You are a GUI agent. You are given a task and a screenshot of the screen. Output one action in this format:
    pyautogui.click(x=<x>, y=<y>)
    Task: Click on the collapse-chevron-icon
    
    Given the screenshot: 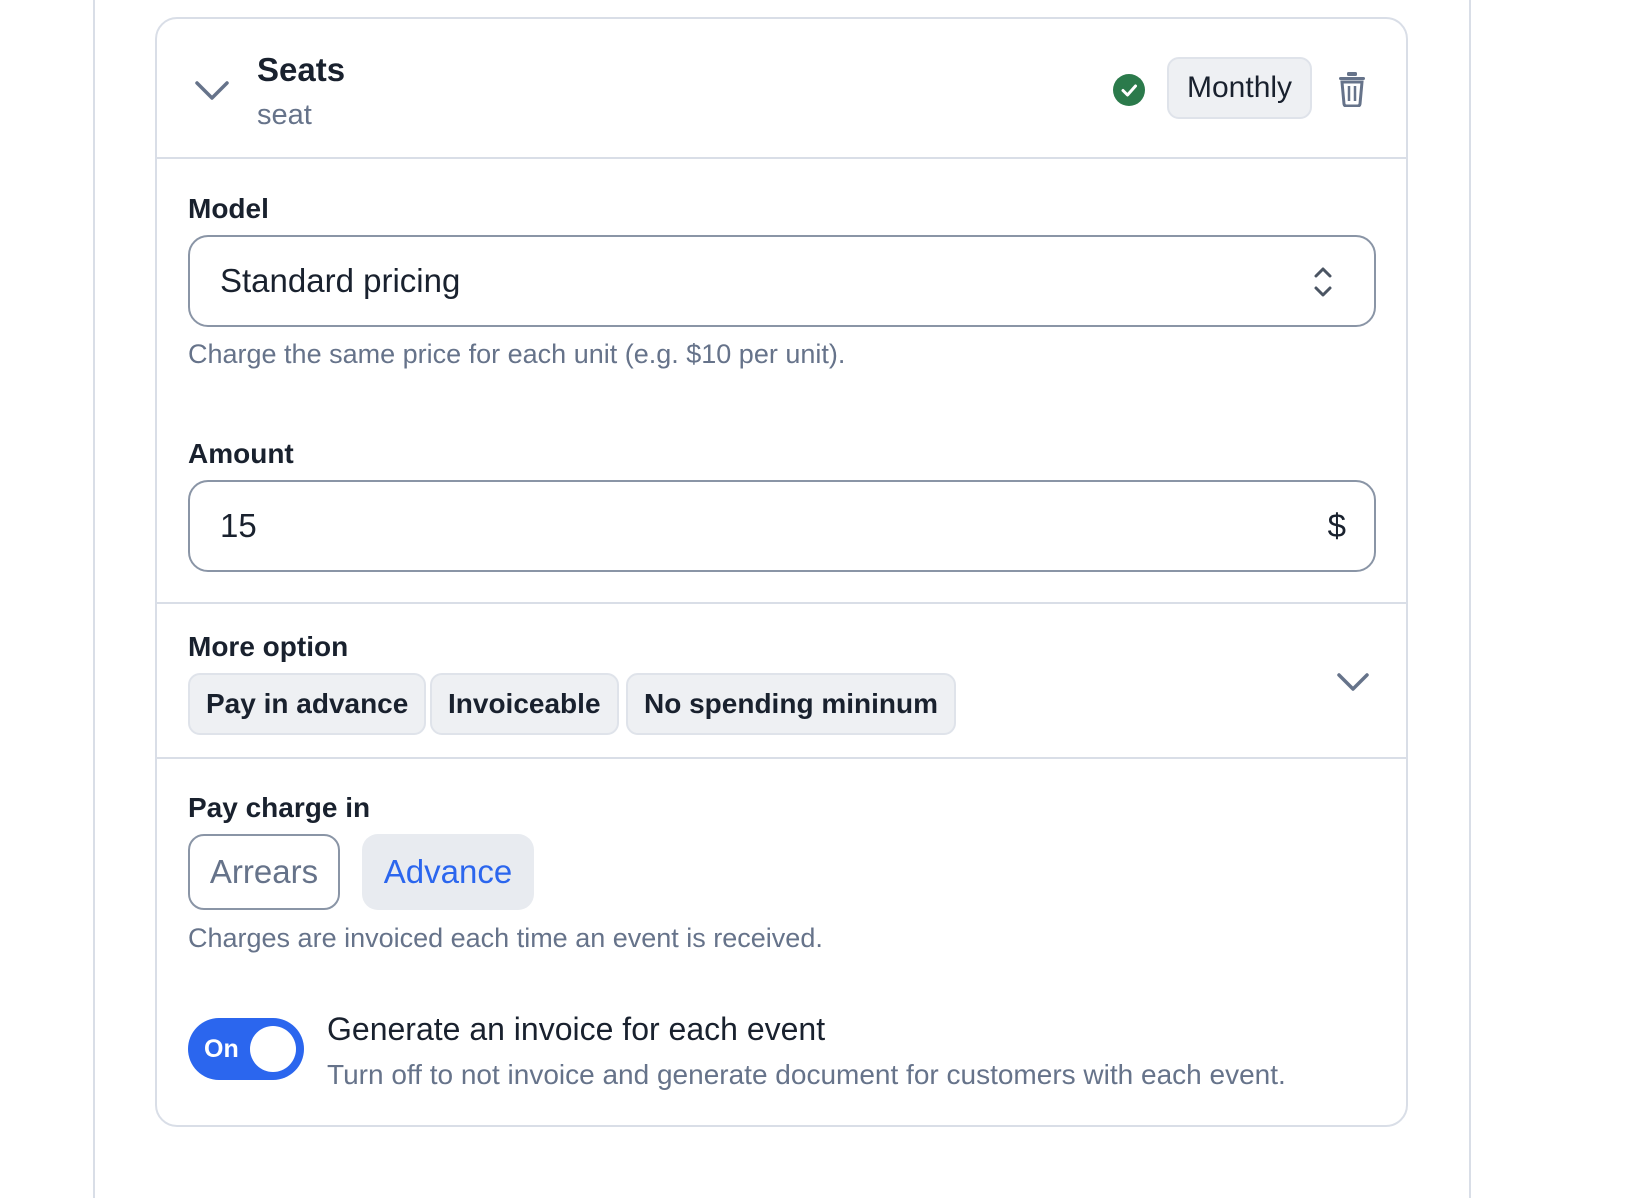 What is the action you would take?
    pyautogui.click(x=212, y=90)
    